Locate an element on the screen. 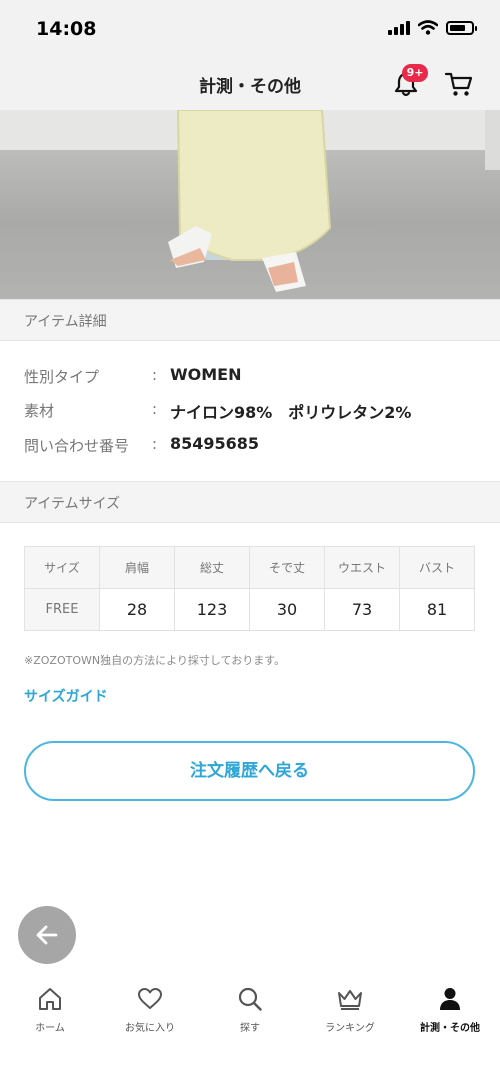 The width and height of the screenshot is (500, 1080). size-column-header: 肩幅 is located at coordinates (137, 567).